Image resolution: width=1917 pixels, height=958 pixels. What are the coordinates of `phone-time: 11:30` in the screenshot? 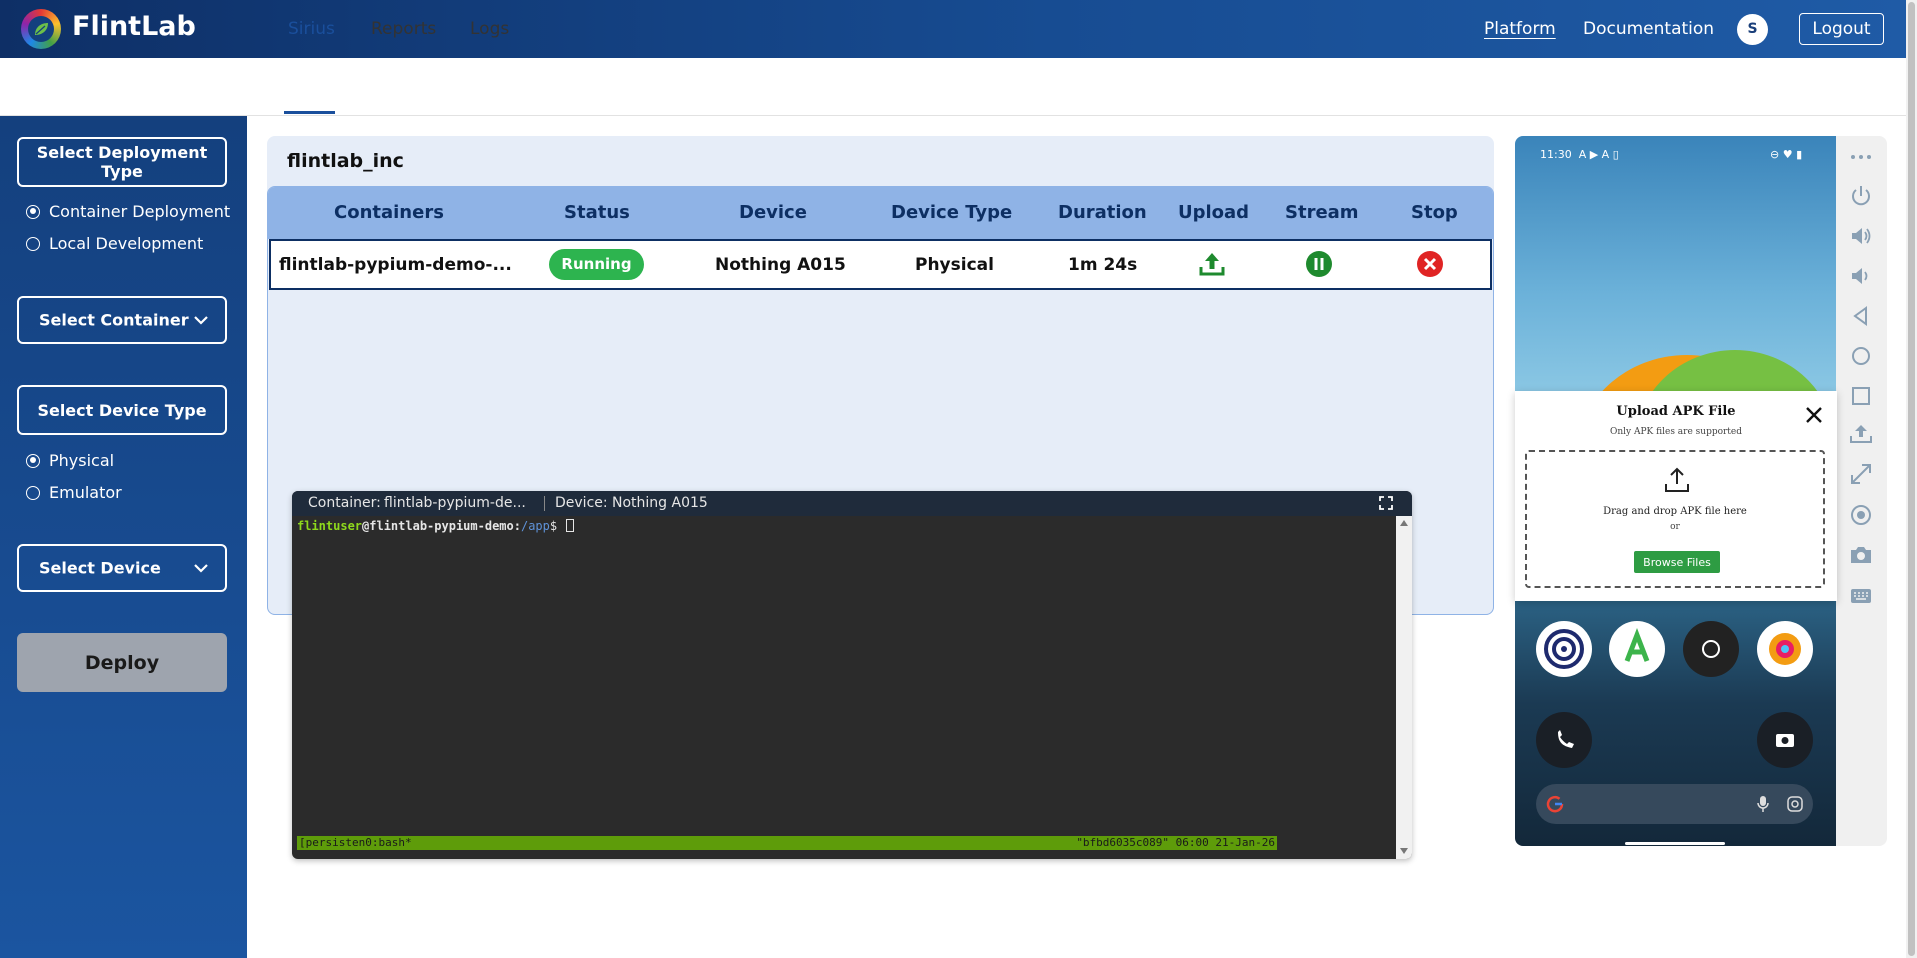 It's located at (1556, 154).